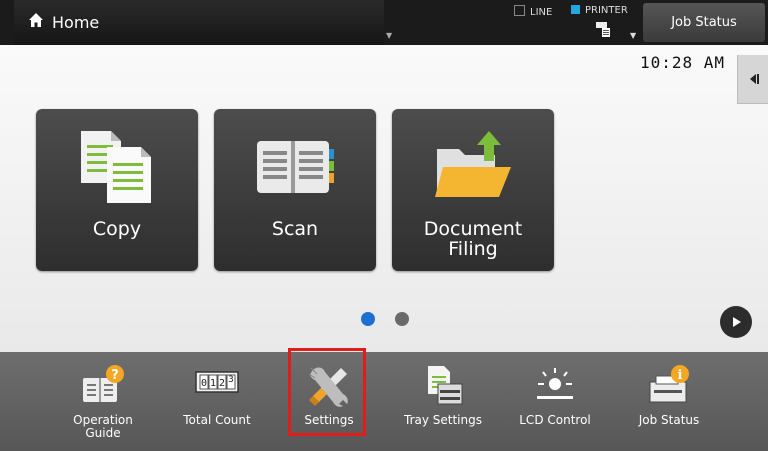  I want to click on side-panel-toggle, so click(752, 79).